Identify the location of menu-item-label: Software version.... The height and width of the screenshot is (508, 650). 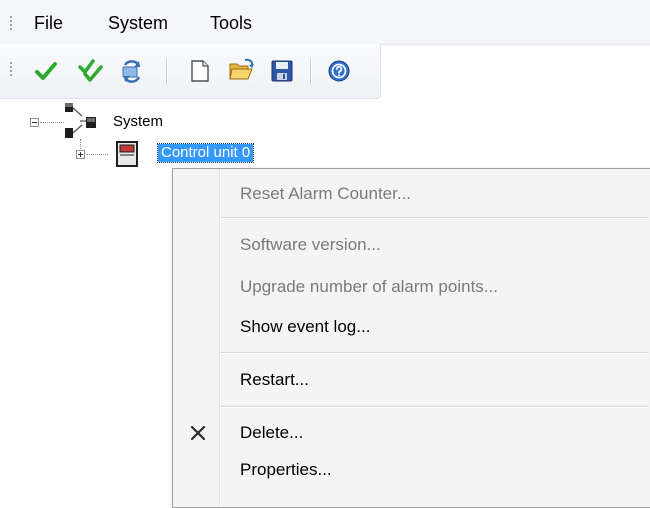
(310, 244).